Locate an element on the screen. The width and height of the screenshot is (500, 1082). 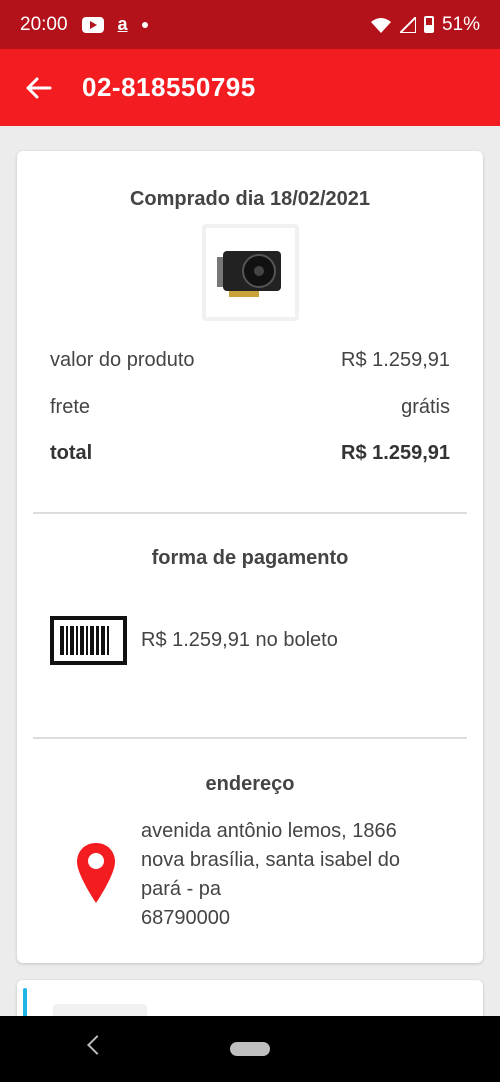
address-title: endereço is located at coordinates (250, 784).